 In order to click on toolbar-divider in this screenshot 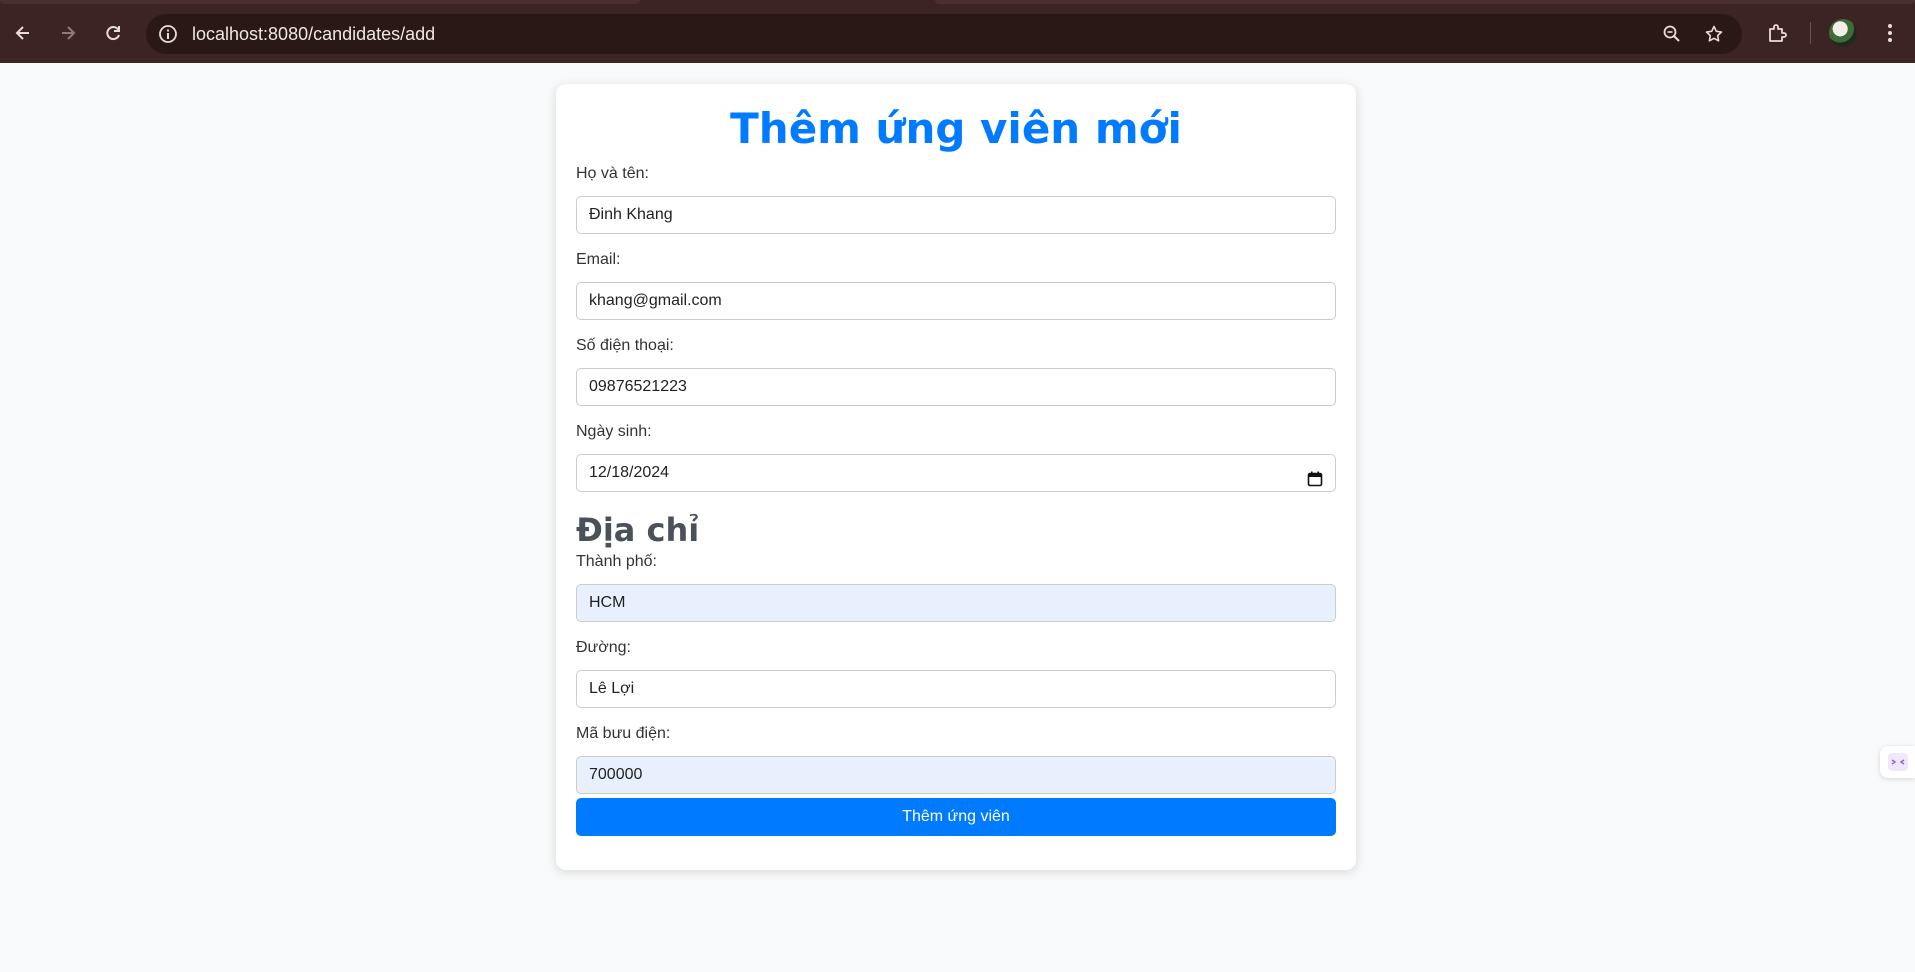, I will do `click(1810, 33)`.